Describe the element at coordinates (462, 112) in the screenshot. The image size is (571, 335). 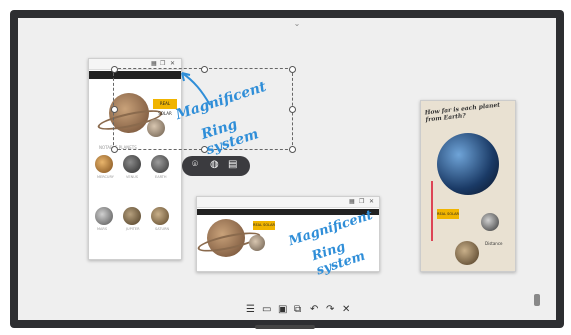
I see `doc-title: How far is each planet from Earth?` at that location.